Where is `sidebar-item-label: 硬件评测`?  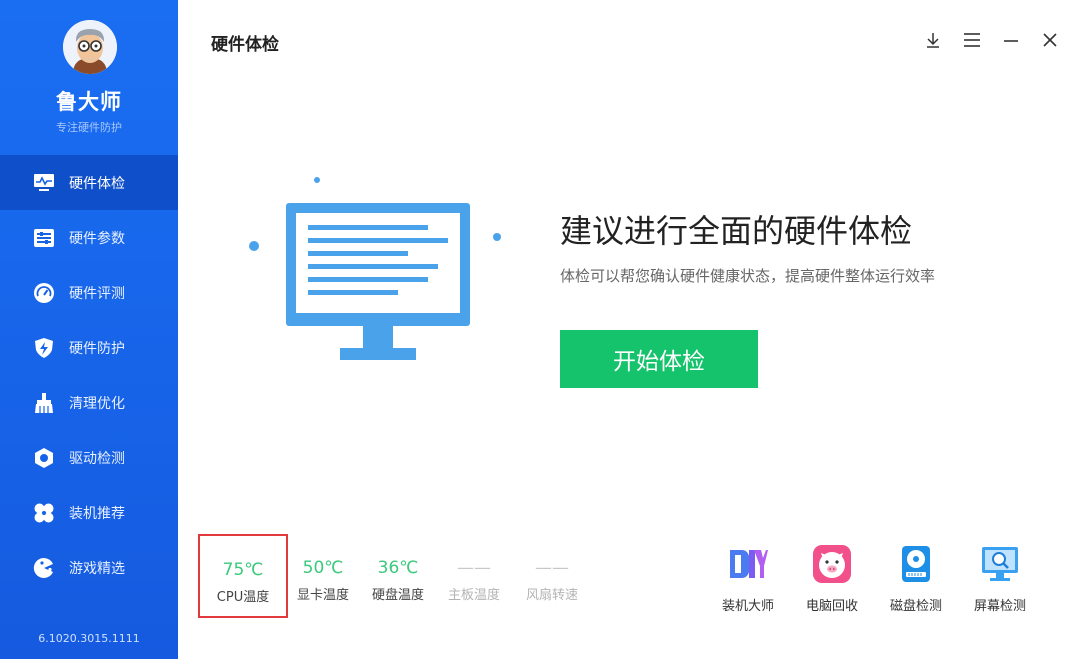 sidebar-item-label: 硬件评测 is located at coordinates (97, 293).